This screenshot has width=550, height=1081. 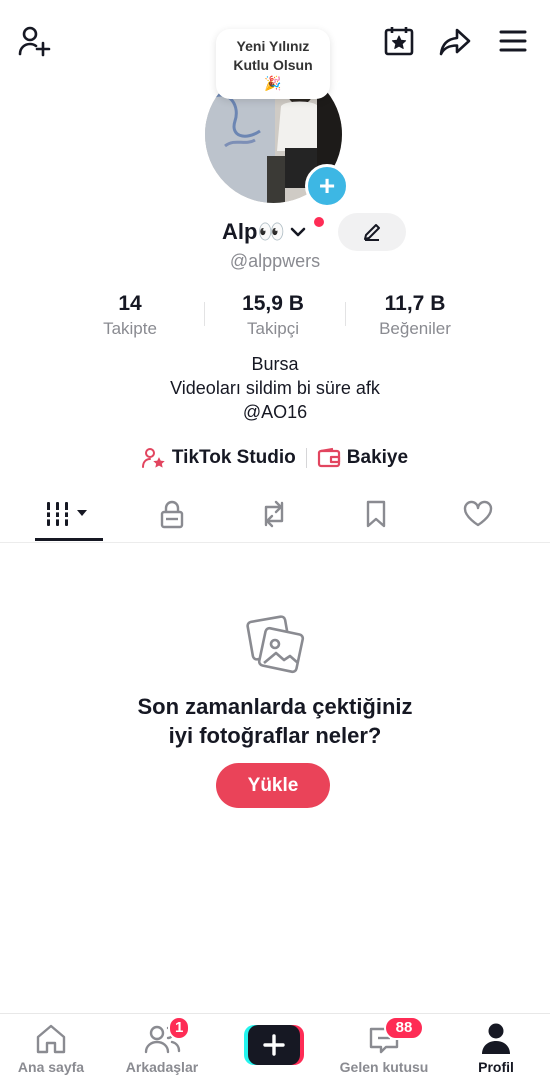 What do you see at coordinates (51, 1067) in the screenshot?
I see `nav-home-label: Ana sayfa` at bounding box center [51, 1067].